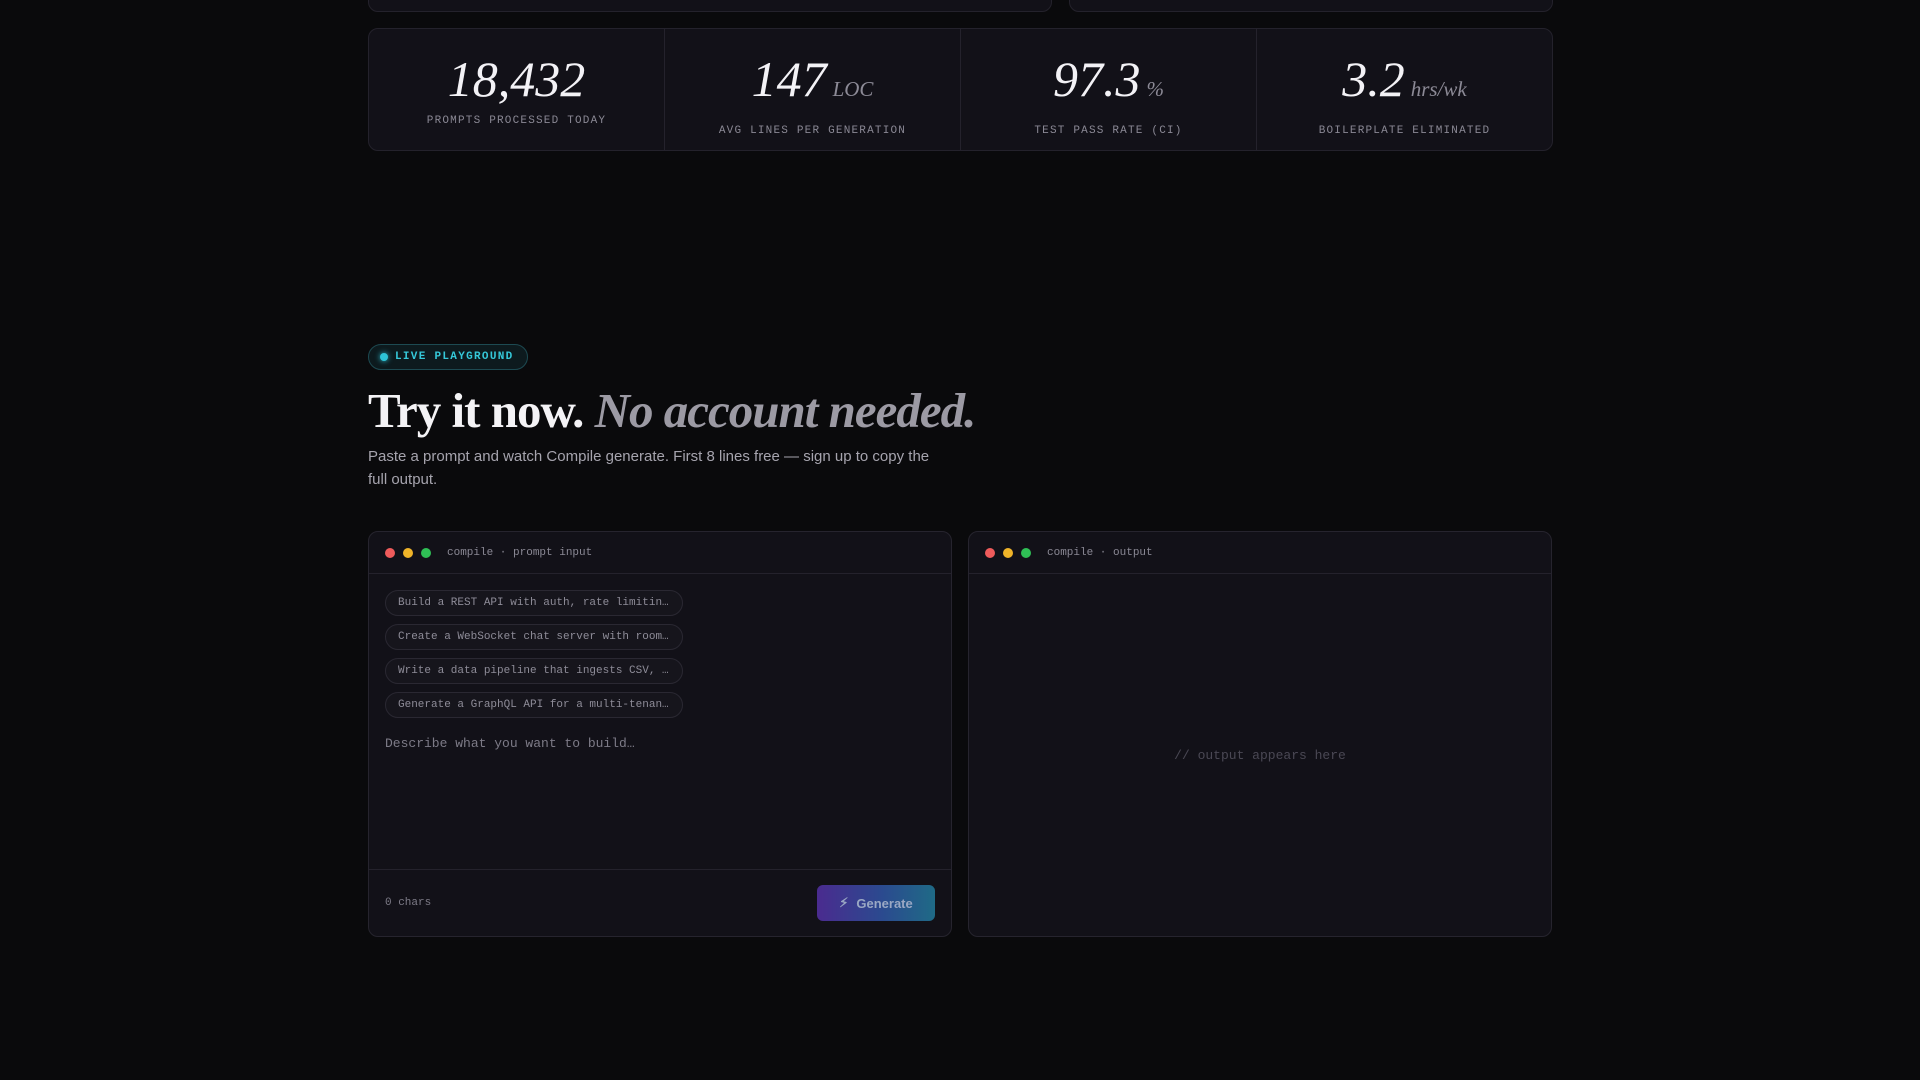  Describe the element at coordinates (660, 796) in the screenshot. I see `prompt-input` at that location.